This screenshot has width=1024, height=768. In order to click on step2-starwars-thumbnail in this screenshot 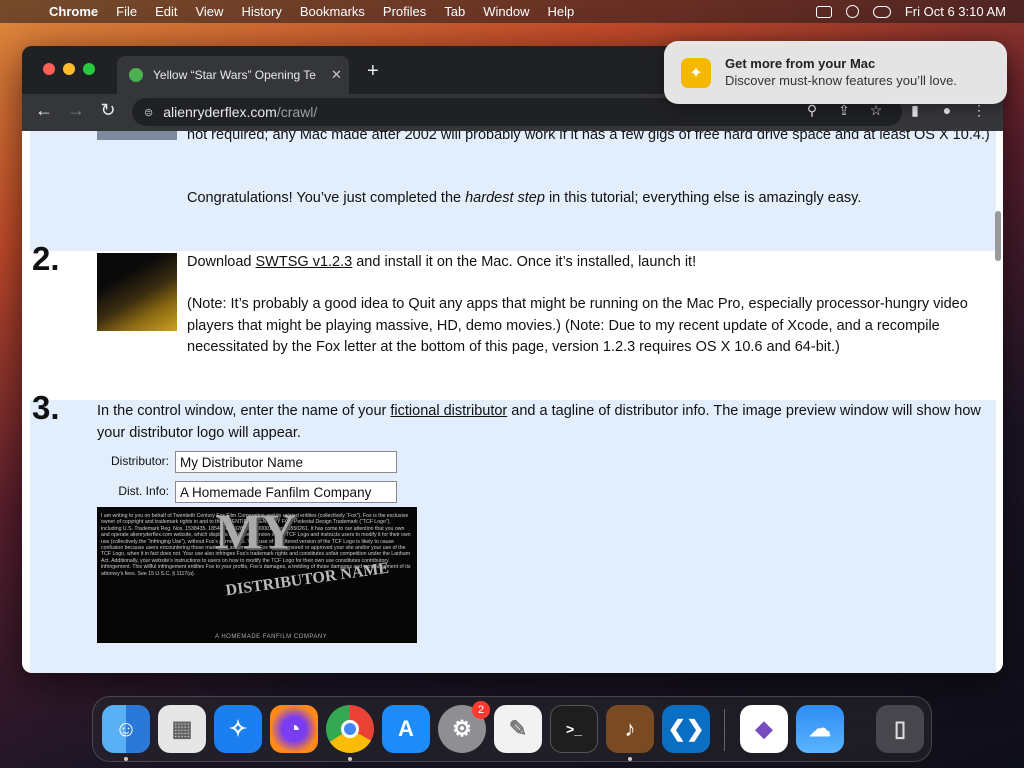, I will do `click(137, 292)`.